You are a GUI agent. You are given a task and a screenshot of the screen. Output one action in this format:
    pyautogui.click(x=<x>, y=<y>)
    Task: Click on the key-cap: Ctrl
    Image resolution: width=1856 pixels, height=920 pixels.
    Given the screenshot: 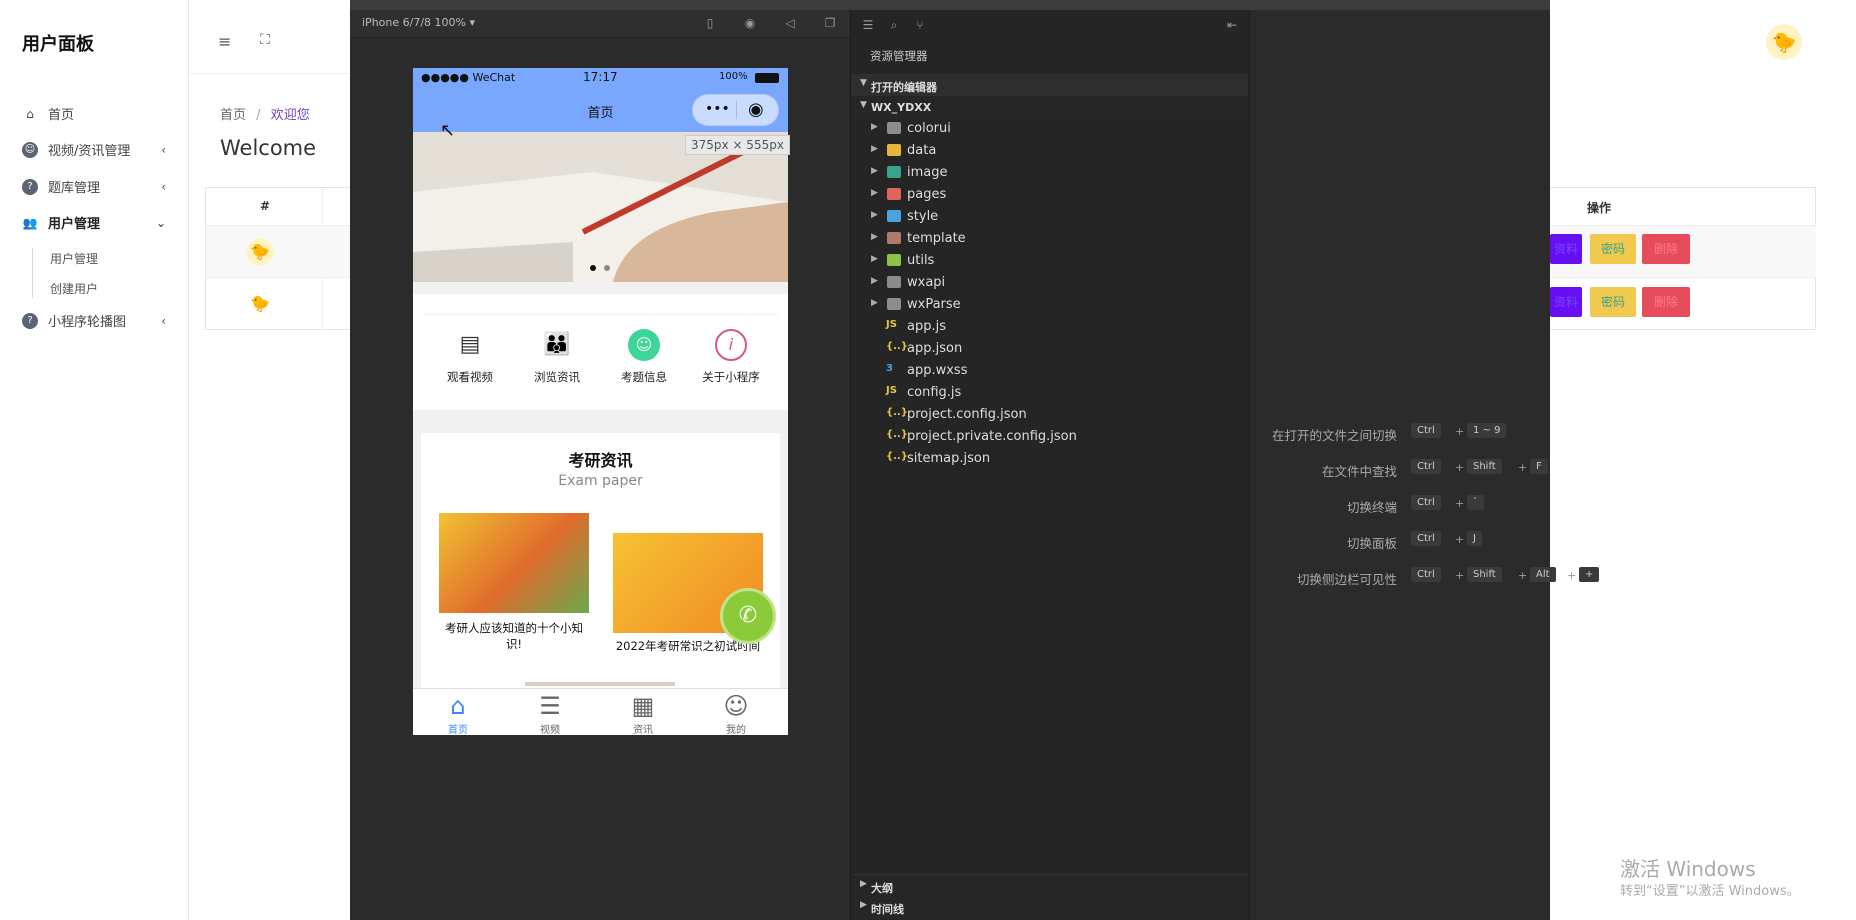 What is the action you would take?
    pyautogui.click(x=1426, y=574)
    